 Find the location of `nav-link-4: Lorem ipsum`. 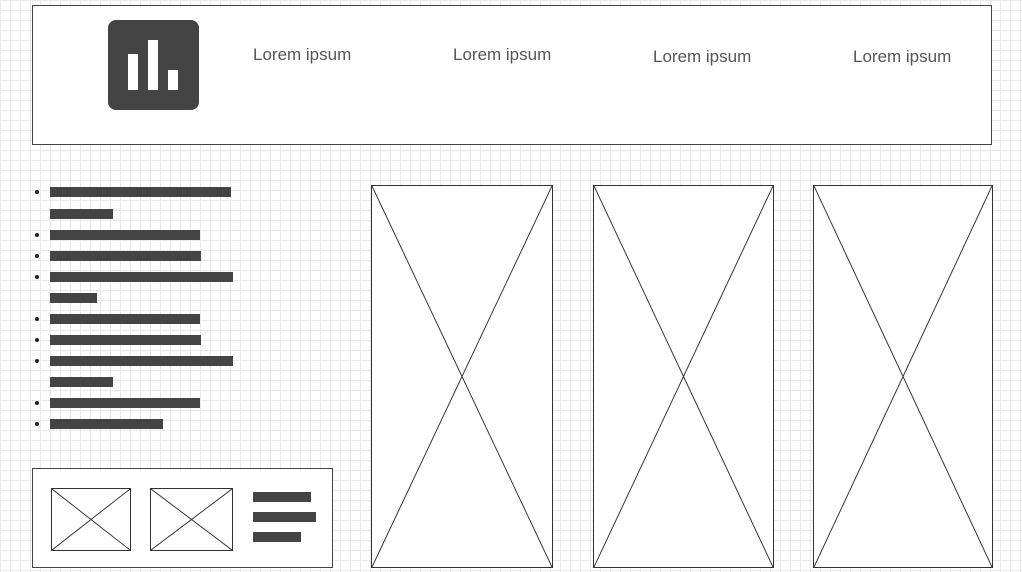

nav-link-4: Lorem ipsum is located at coordinates (902, 57).